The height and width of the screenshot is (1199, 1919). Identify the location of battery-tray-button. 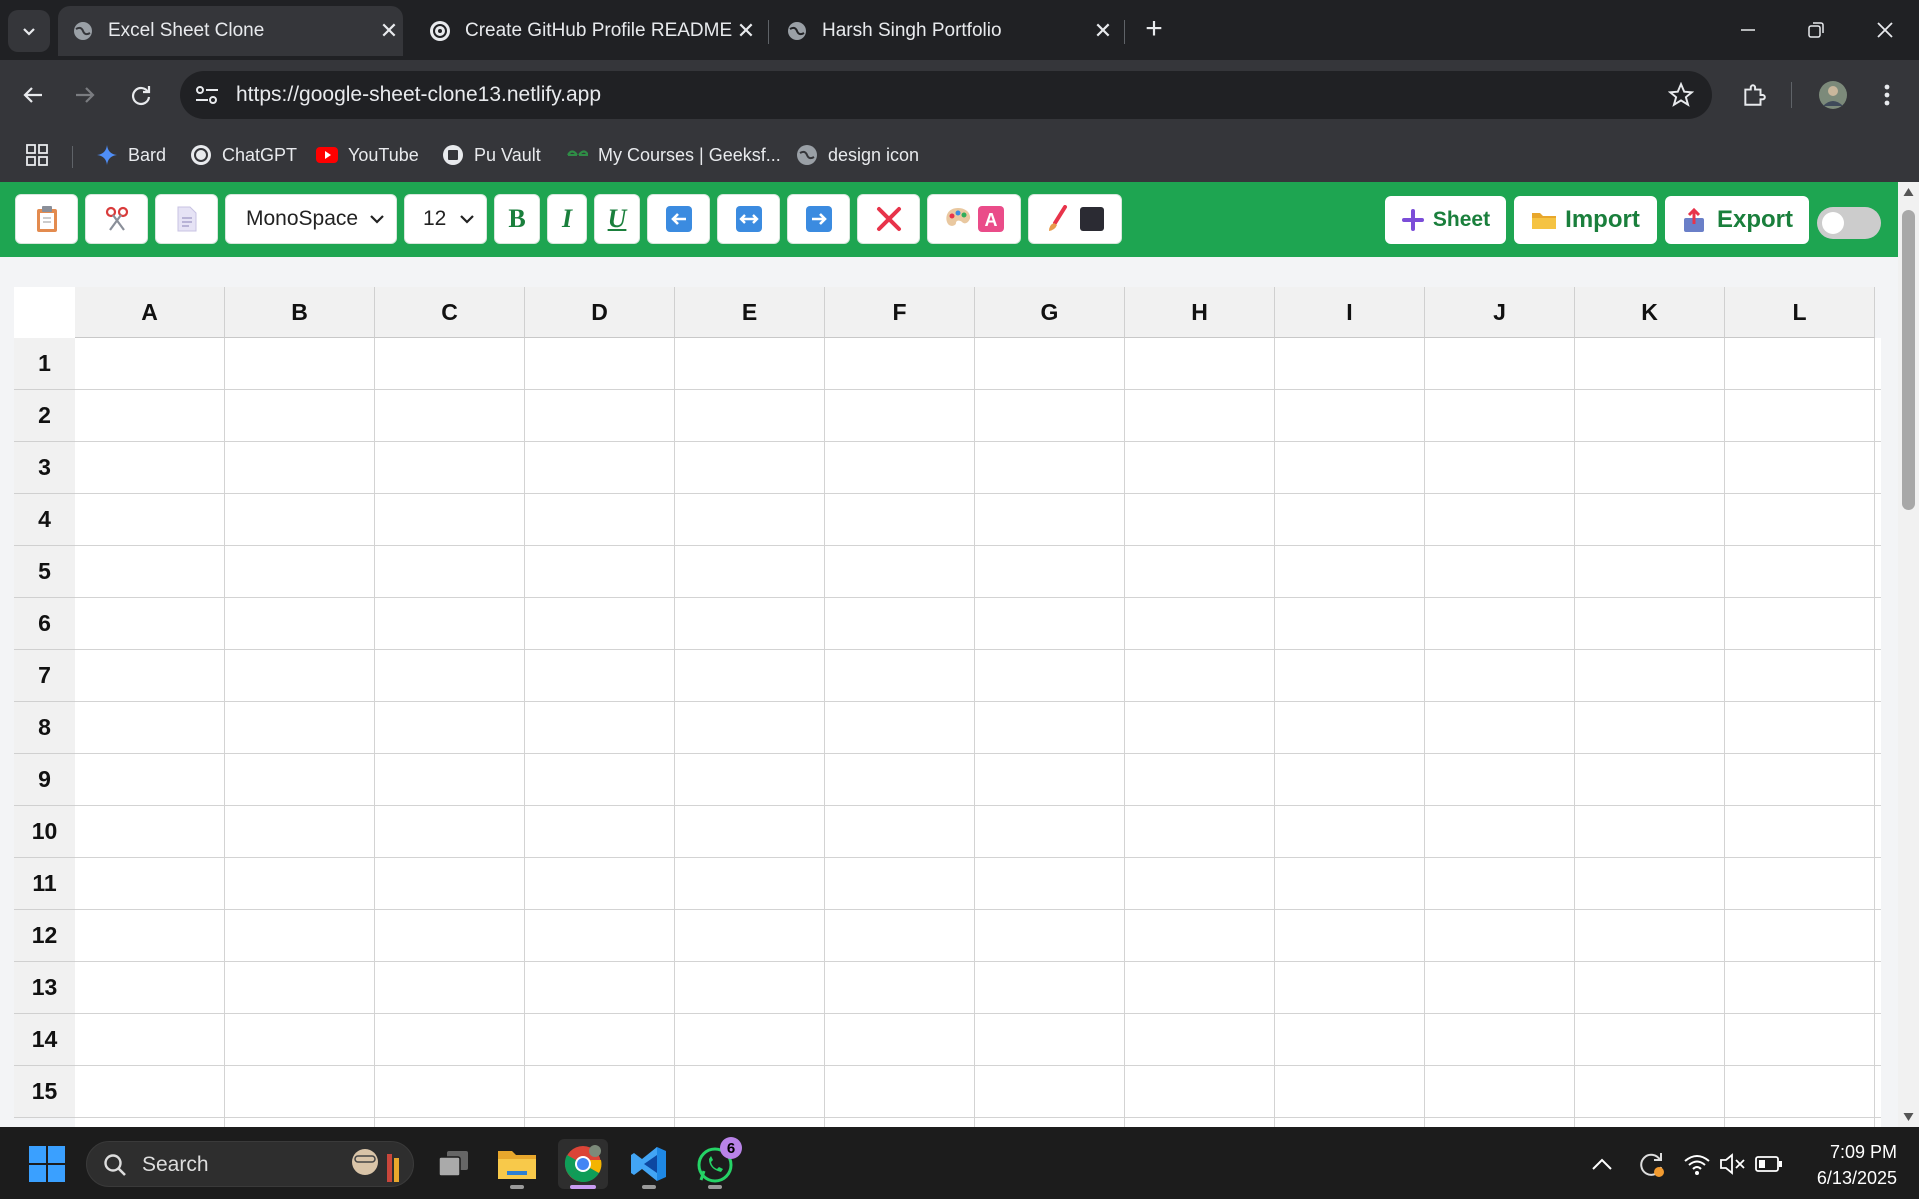
(1769, 1164).